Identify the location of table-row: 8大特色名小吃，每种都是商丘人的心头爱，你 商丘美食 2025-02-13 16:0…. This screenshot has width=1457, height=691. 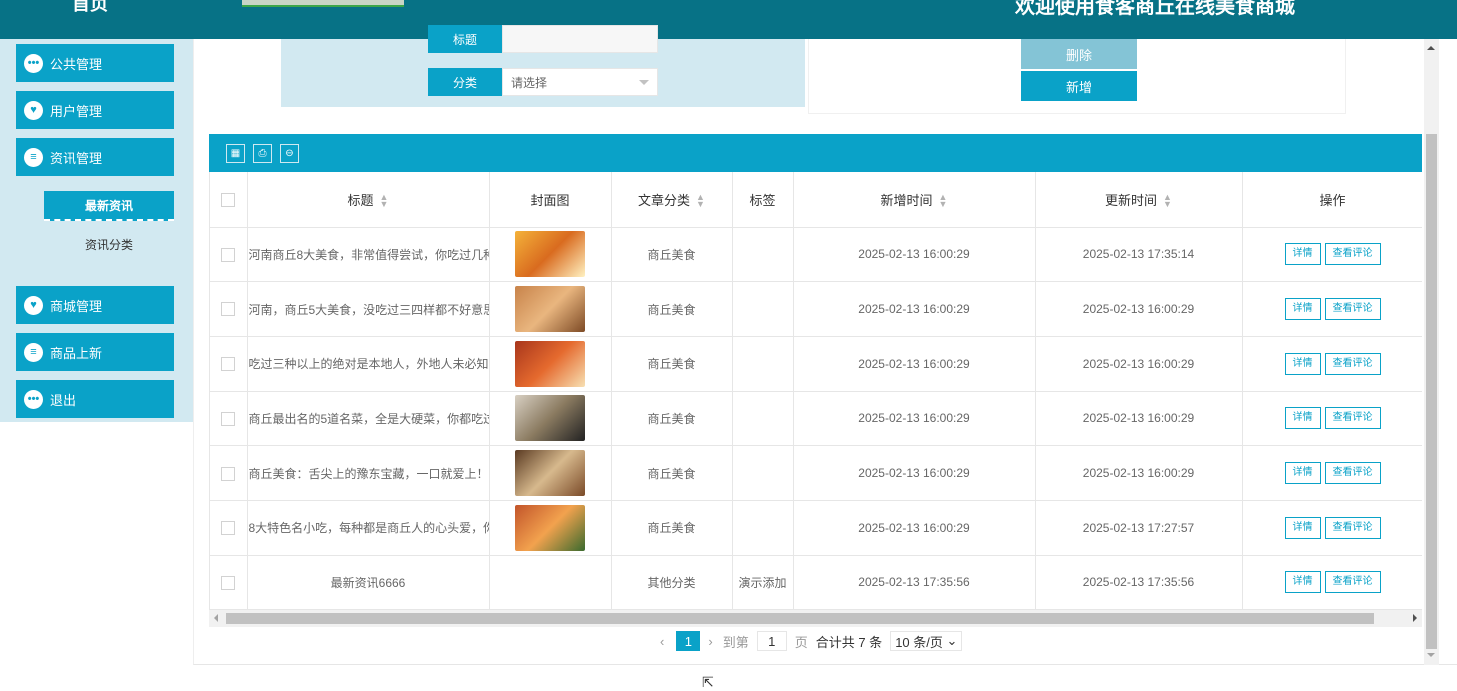
(816, 528).